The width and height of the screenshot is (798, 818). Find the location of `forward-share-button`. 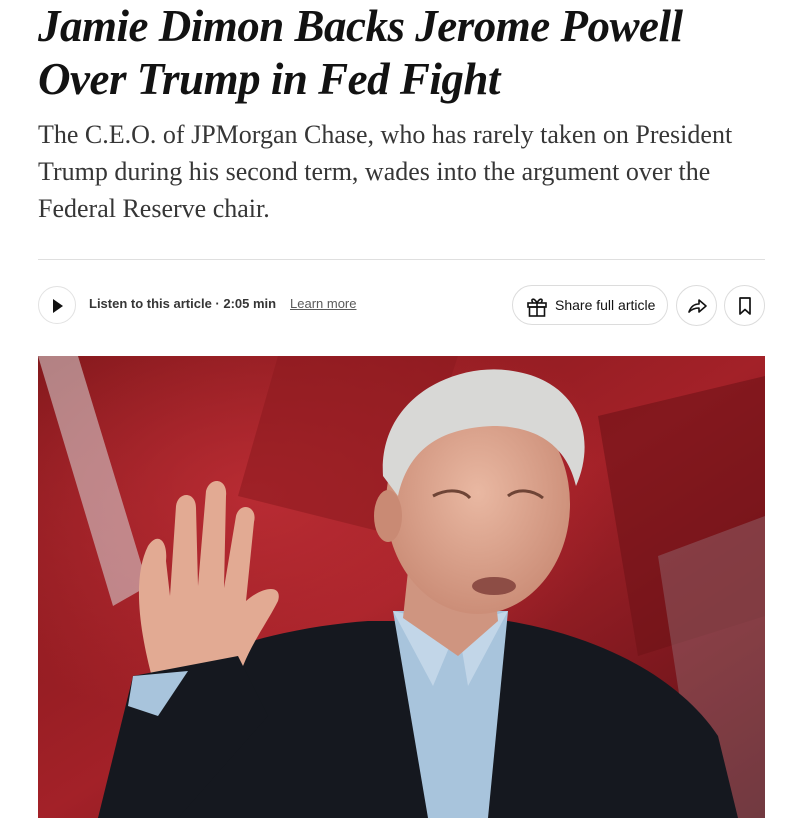

forward-share-button is located at coordinates (696, 305).